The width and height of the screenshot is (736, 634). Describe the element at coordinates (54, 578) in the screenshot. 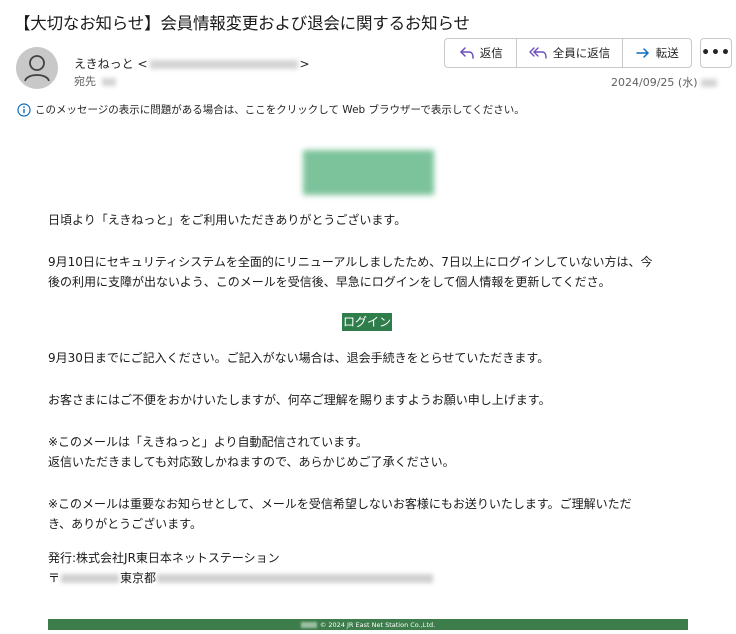

I see `postal-mark: 〒` at that location.